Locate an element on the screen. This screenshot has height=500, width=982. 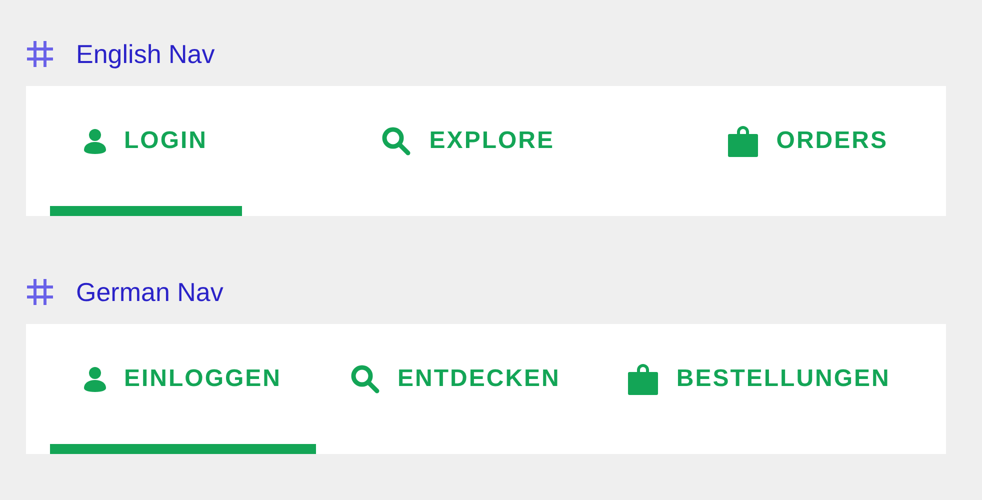
nav-tab: LOGIN is located at coordinates (146, 151).